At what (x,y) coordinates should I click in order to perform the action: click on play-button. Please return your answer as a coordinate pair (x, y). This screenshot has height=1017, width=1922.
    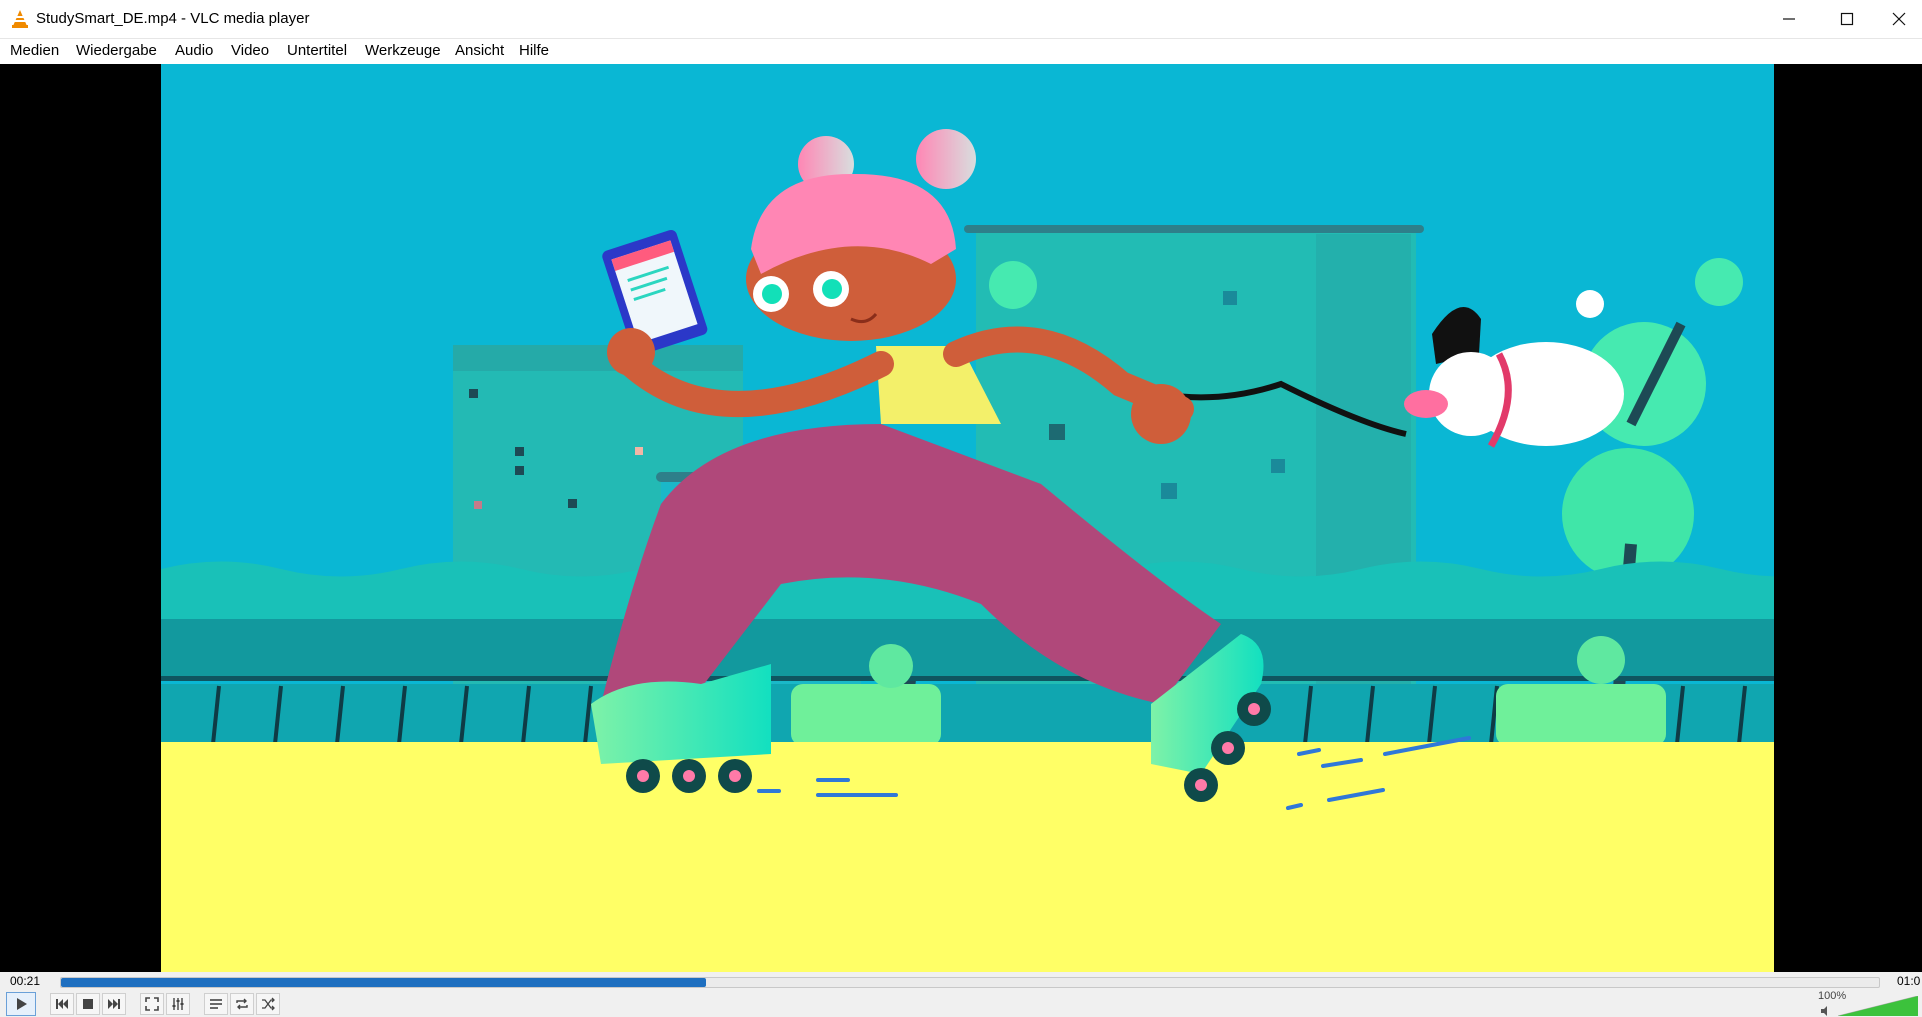
    Looking at the image, I should click on (21, 1004).